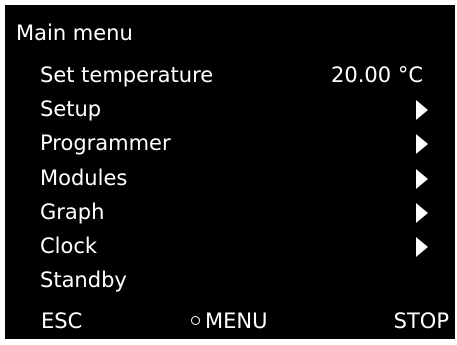 The height and width of the screenshot is (345, 457). What do you see at coordinates (127, 75) in the screenshot?
I see `menu-item-label: Set temperature` at bounding box center [127, 75].